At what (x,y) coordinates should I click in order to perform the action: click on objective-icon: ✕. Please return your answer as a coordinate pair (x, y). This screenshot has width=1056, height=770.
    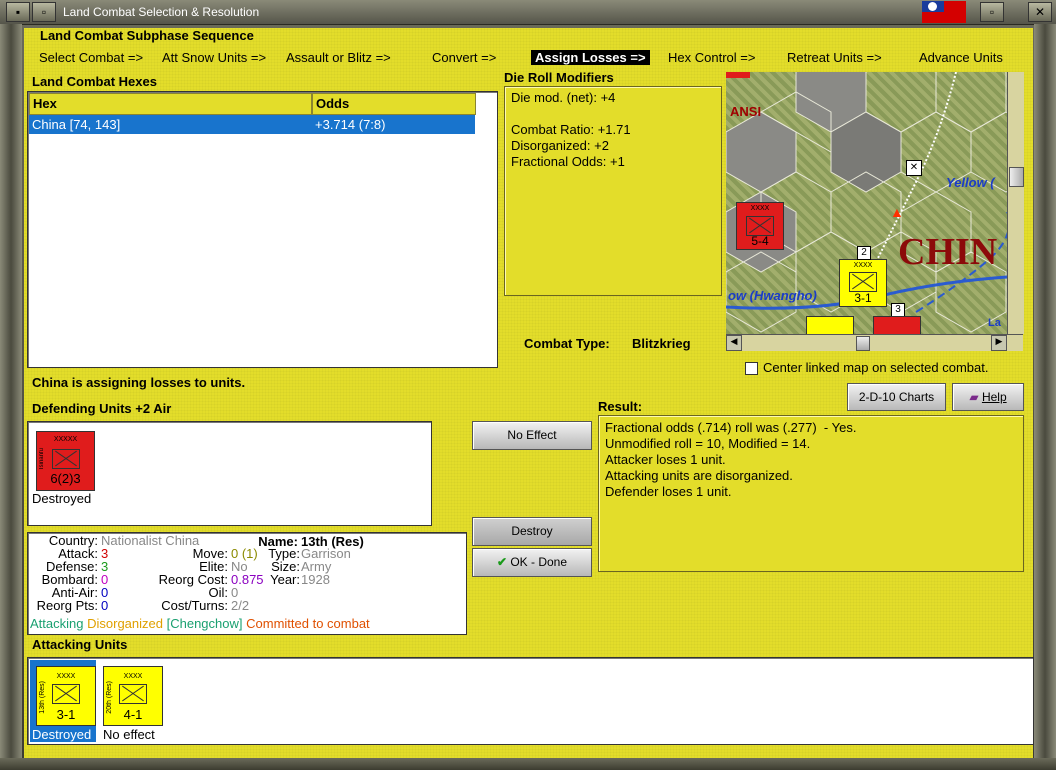
    Looking at the image, I should click on (914, 168).